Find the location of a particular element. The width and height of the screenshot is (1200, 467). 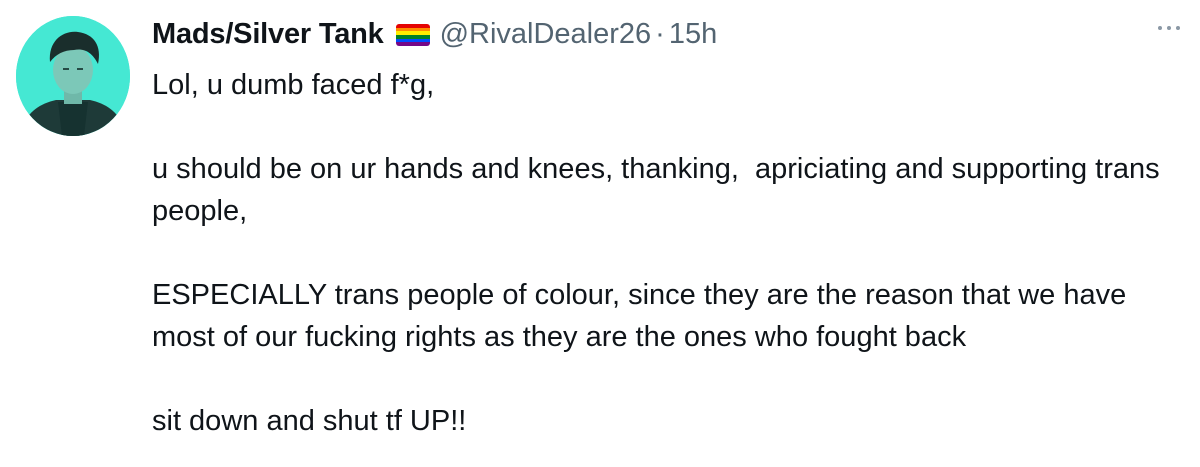

tweet-line: Lol, u dumb faced f*g, is located at coordinates (293, 85).